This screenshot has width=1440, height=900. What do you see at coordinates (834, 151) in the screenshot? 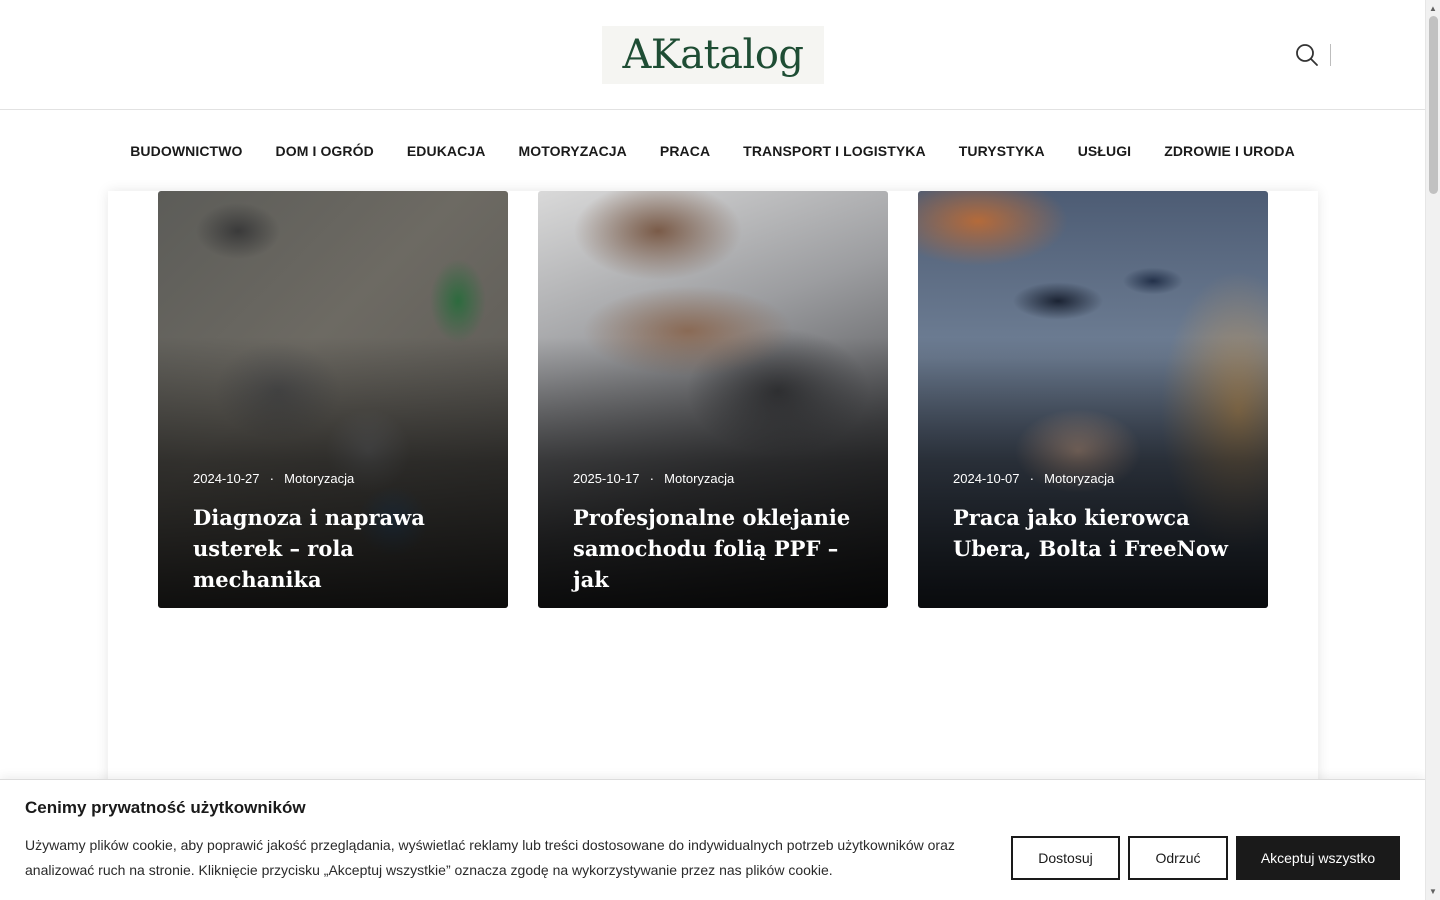
I see `nav-item-transport-i-logistyka: TRANSPORT I LOGISTYKA` at bounding box center [834, 151].